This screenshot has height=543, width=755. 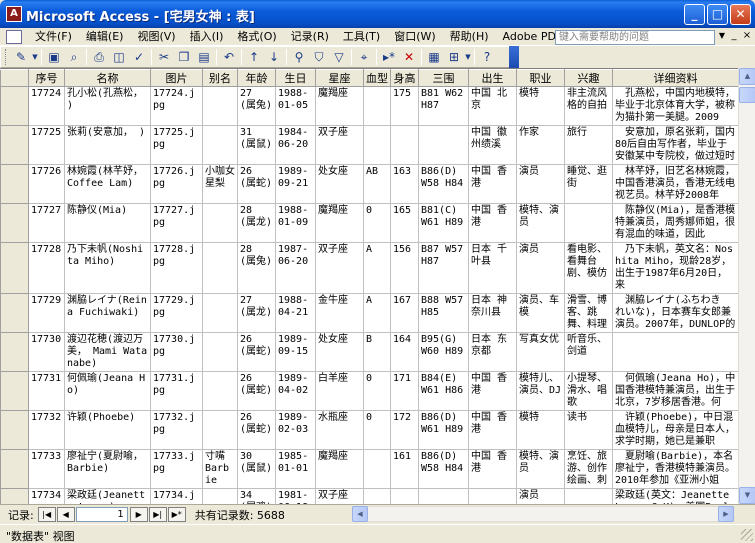 What do you see at coordinates (339, 352) in the screenshot?
I see `table-cell: 处女座` at bounding box center [339, 352].